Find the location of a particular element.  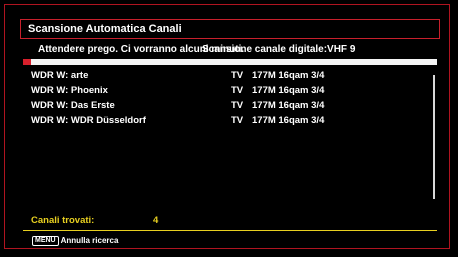

scan-status: Scansione canale digitale:VHF 9 is located at coordinates (279, 49).